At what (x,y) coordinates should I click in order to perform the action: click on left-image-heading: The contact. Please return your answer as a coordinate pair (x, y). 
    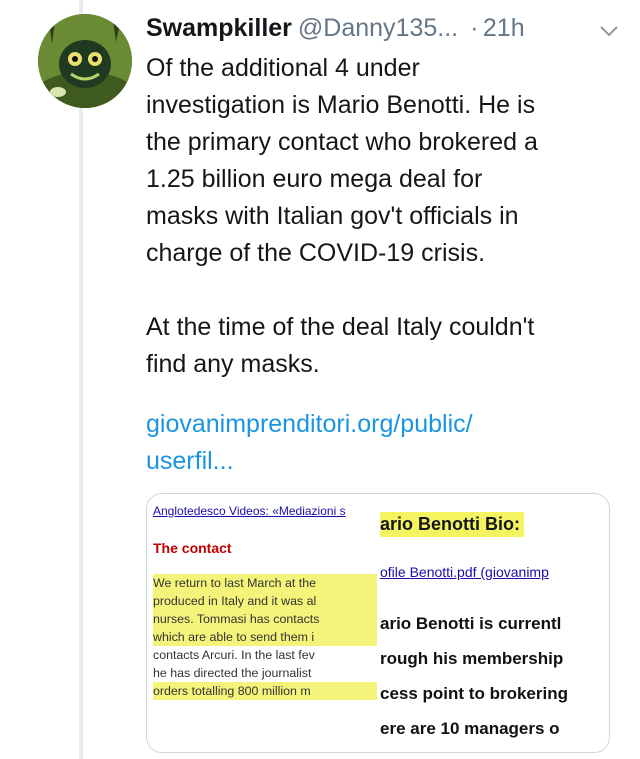
    Looking at the image, I should click on (192, 548).